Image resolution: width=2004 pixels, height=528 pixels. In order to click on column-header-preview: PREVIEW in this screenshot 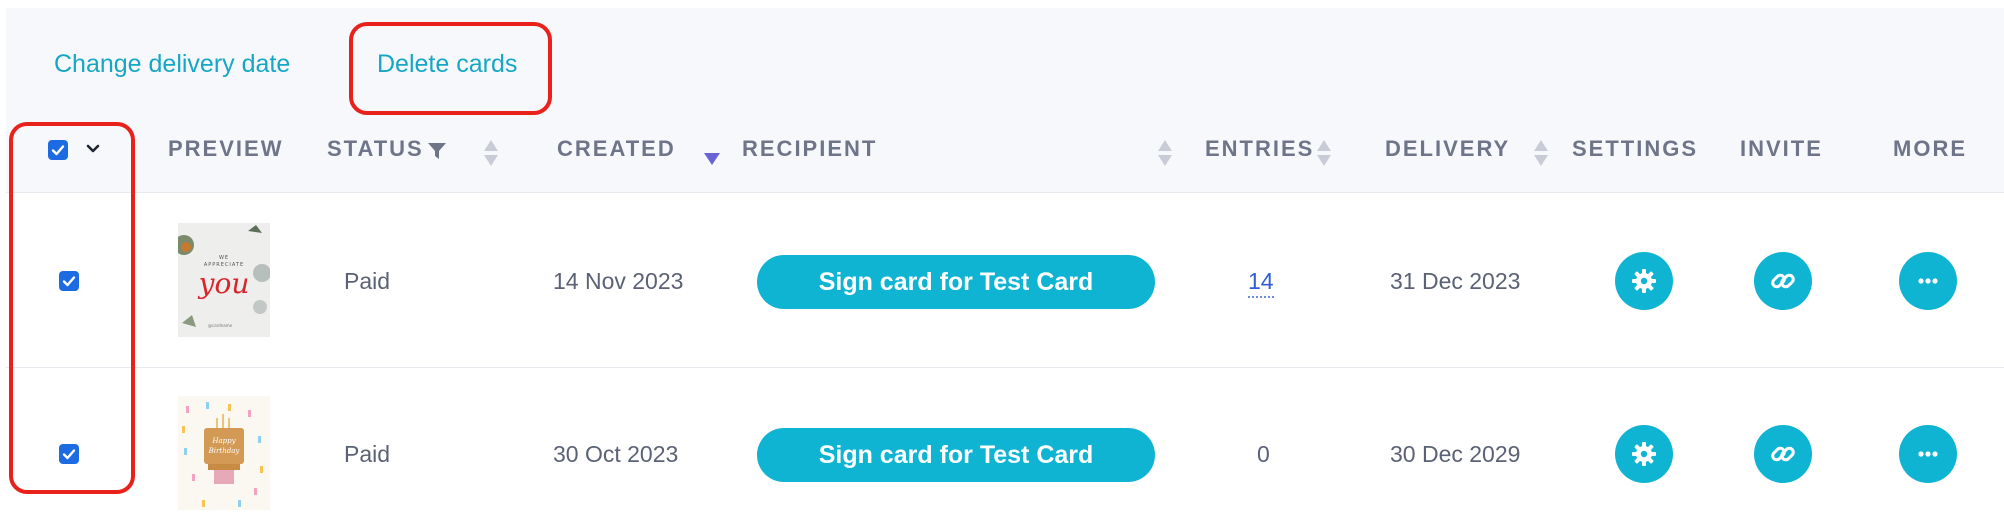, I will do `click(226, 148)`.